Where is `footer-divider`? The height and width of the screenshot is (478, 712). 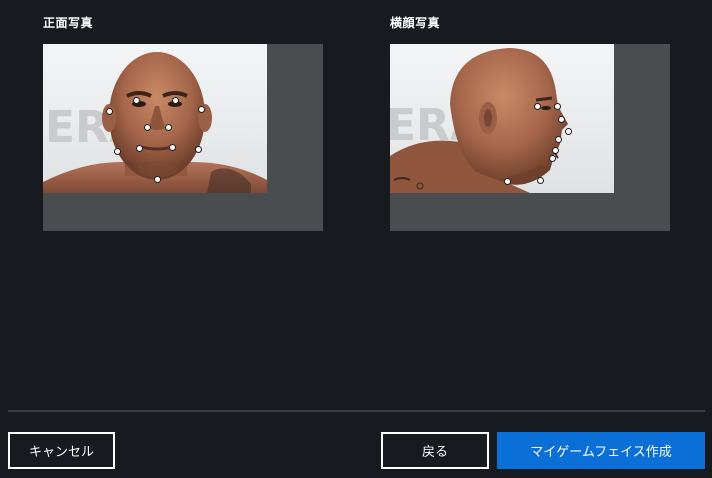
footer-divider is located at coordinates (356, 411).